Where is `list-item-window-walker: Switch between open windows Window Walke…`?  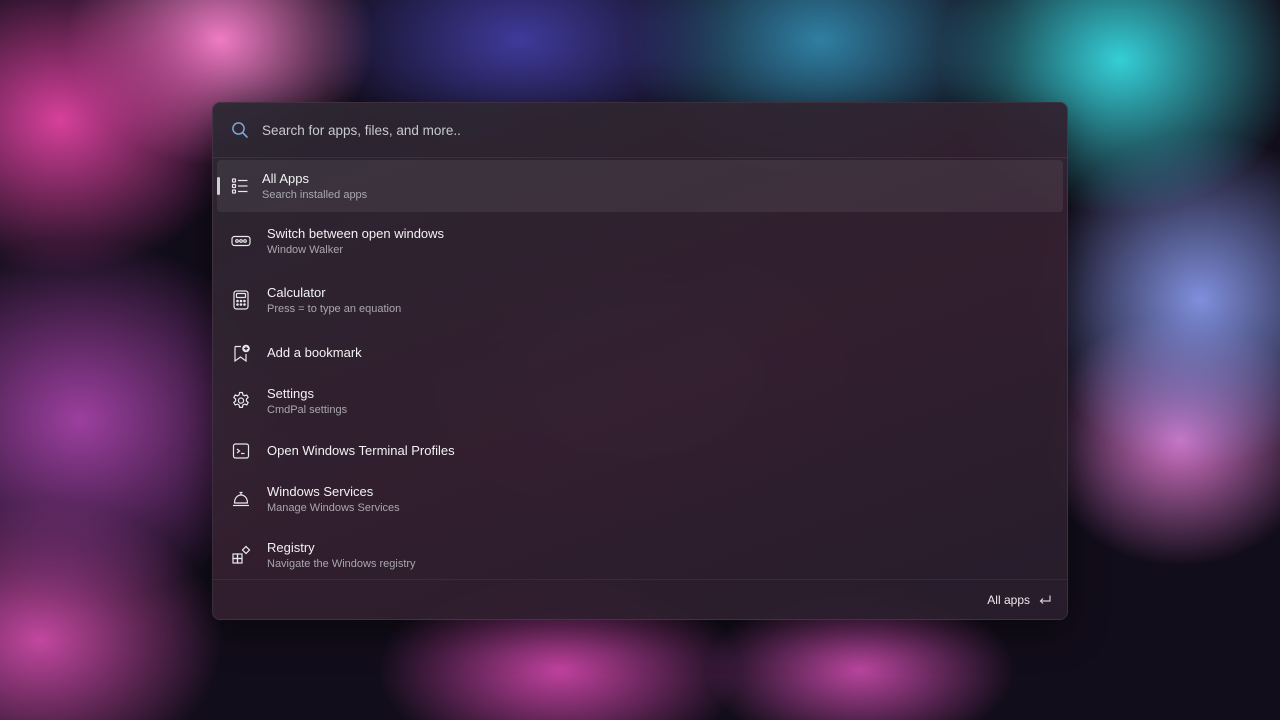
list-item-window-walker: Switch between open windows Window Walke… is located at coordinates (640, 241).